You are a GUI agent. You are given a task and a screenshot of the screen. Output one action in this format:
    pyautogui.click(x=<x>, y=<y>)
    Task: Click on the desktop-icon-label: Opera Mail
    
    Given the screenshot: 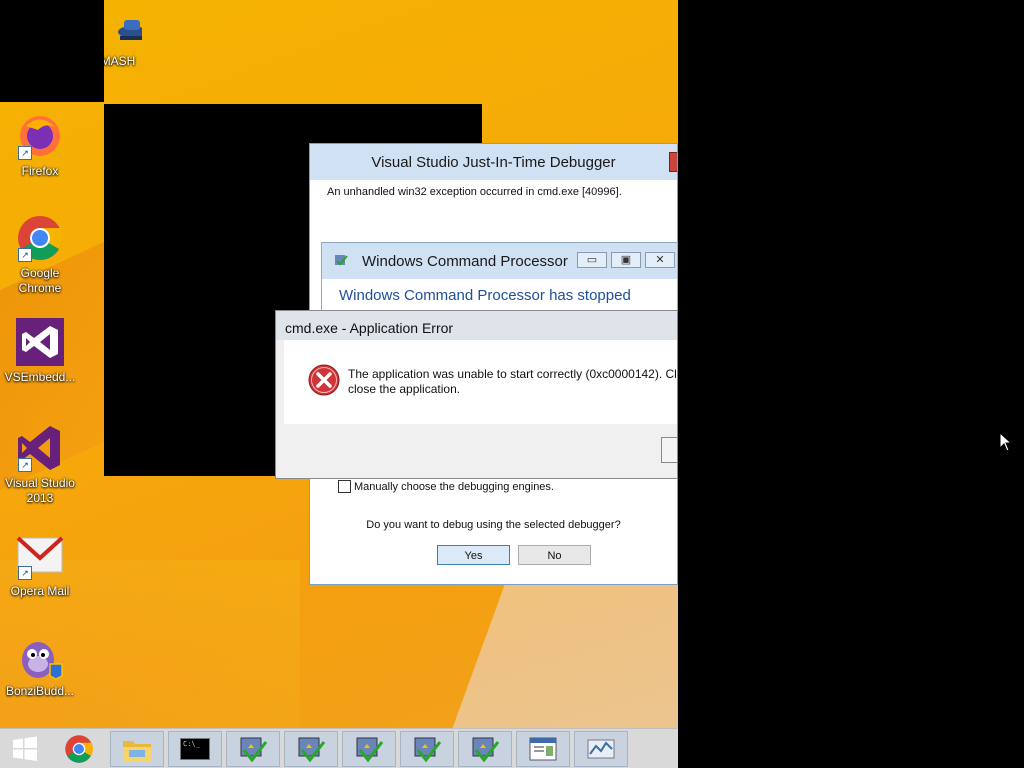 What is the action you would take?
    pyautogui.click(x=40, y=591)
    